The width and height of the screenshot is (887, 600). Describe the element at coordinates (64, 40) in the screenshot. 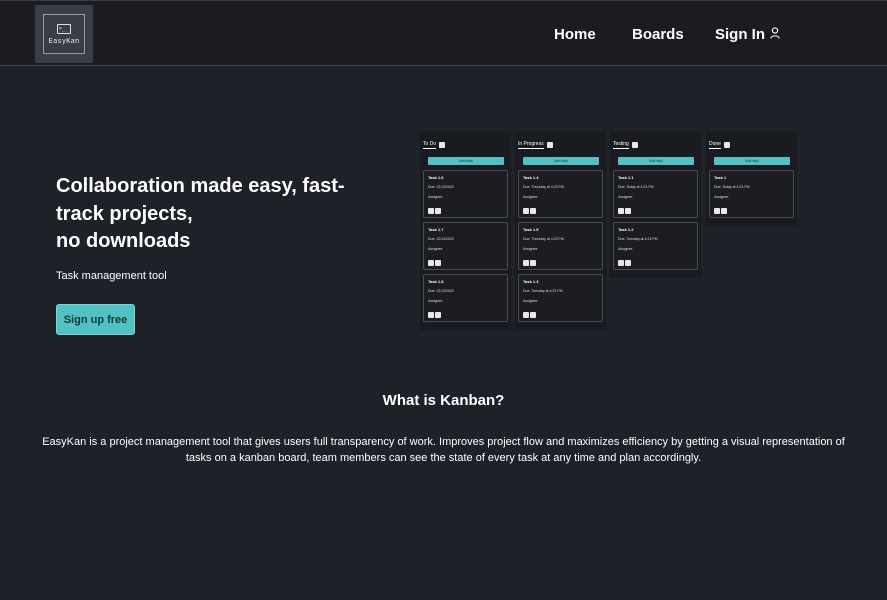

I see `logo-text: EasyKan` at that location.